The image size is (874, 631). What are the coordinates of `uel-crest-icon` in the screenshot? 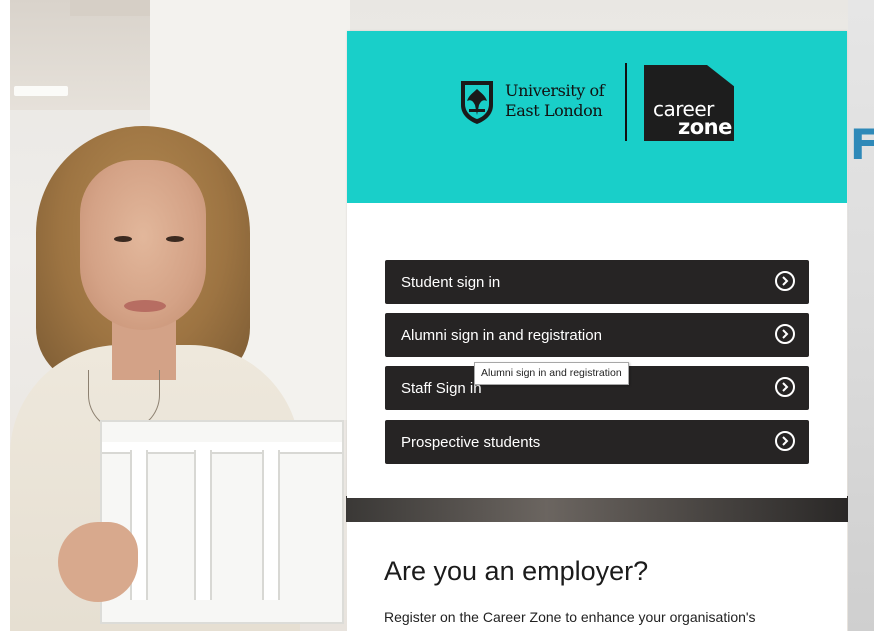 It's located at (477, 102).